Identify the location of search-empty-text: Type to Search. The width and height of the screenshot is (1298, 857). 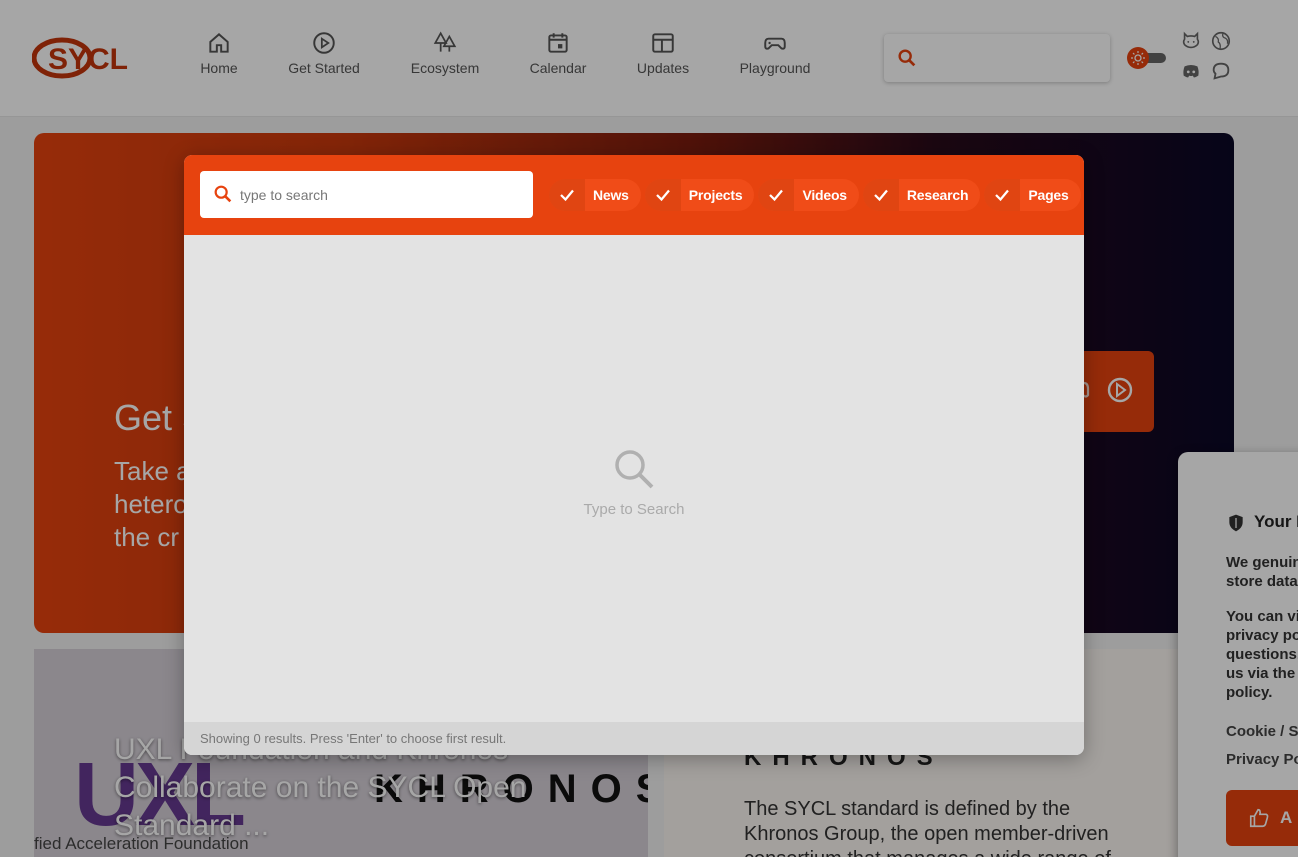
(634, 509).